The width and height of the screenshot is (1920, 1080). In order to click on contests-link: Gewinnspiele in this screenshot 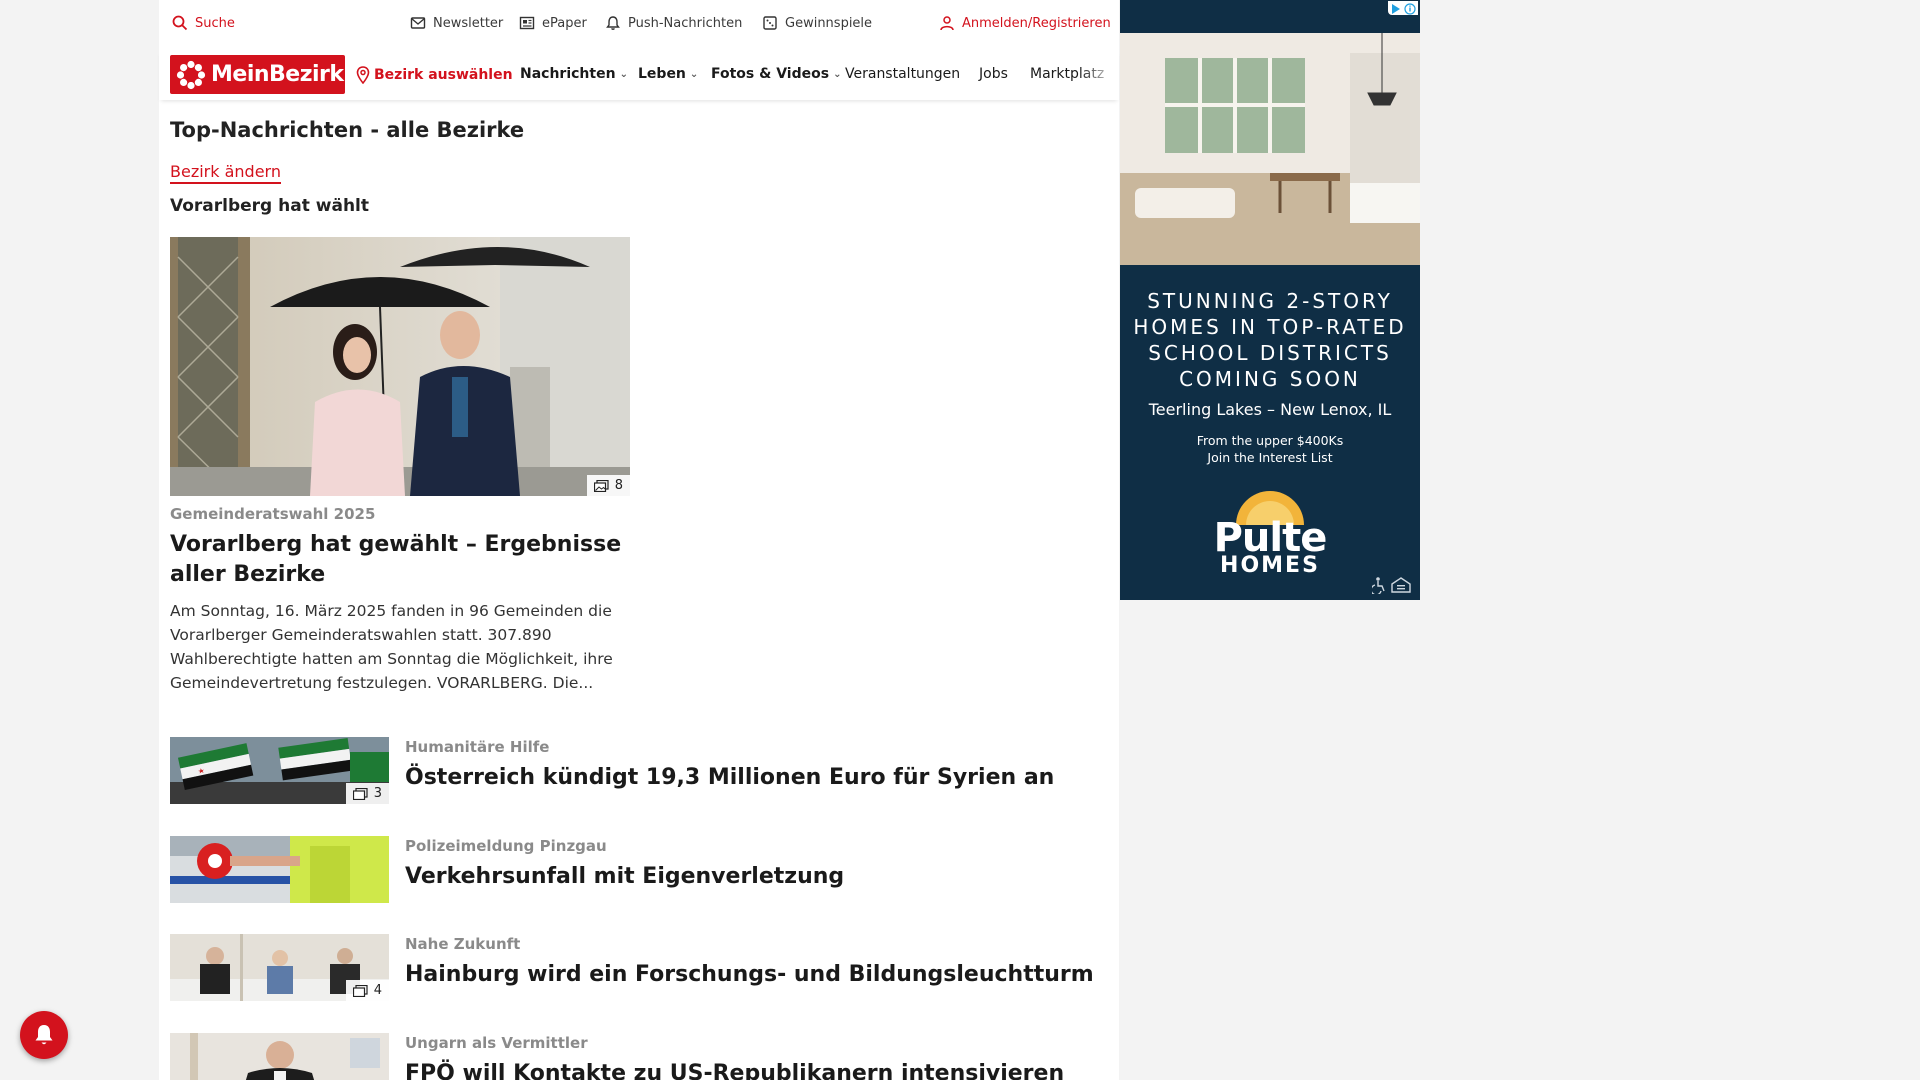, I will do `click(817, 23)`.